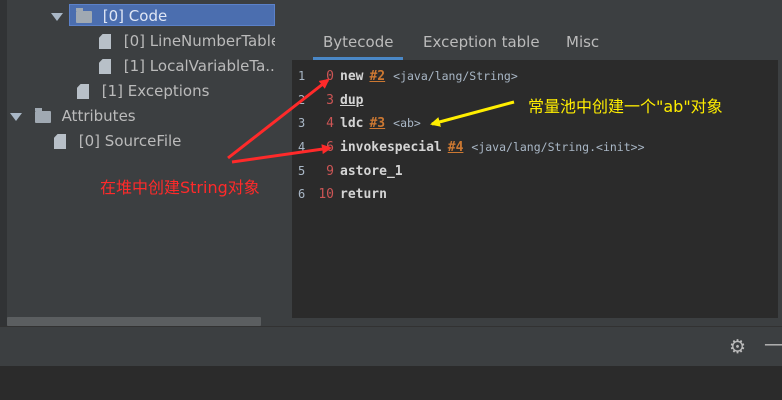  What do you see at coordinates (281, 154) in the screenshot?
I see `arrow-to-invokespecial` at bounding box center [281, 154].